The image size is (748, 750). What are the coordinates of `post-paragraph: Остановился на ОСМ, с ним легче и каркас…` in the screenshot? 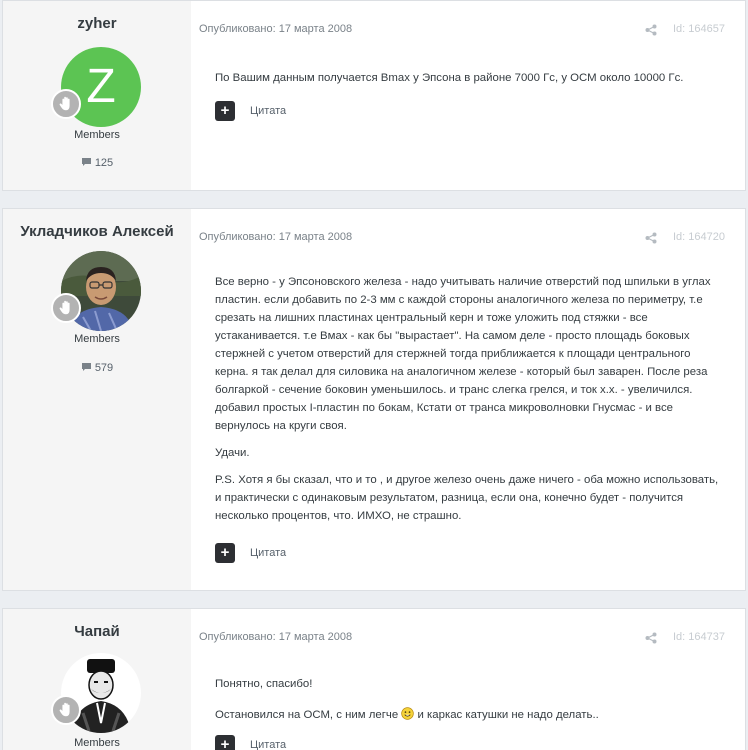 It's located at (471, 716).